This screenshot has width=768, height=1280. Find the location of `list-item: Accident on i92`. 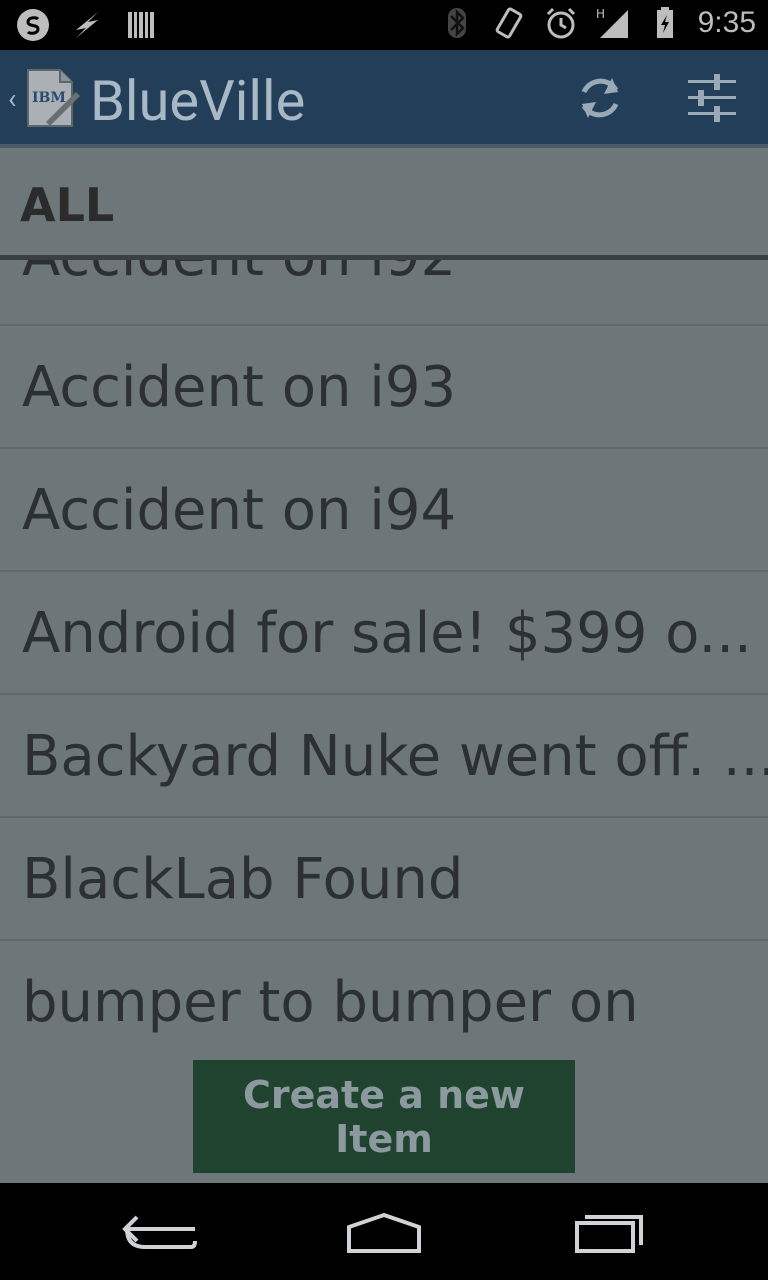

list-item: Accident on i92 is located at coordinates (384, 293).